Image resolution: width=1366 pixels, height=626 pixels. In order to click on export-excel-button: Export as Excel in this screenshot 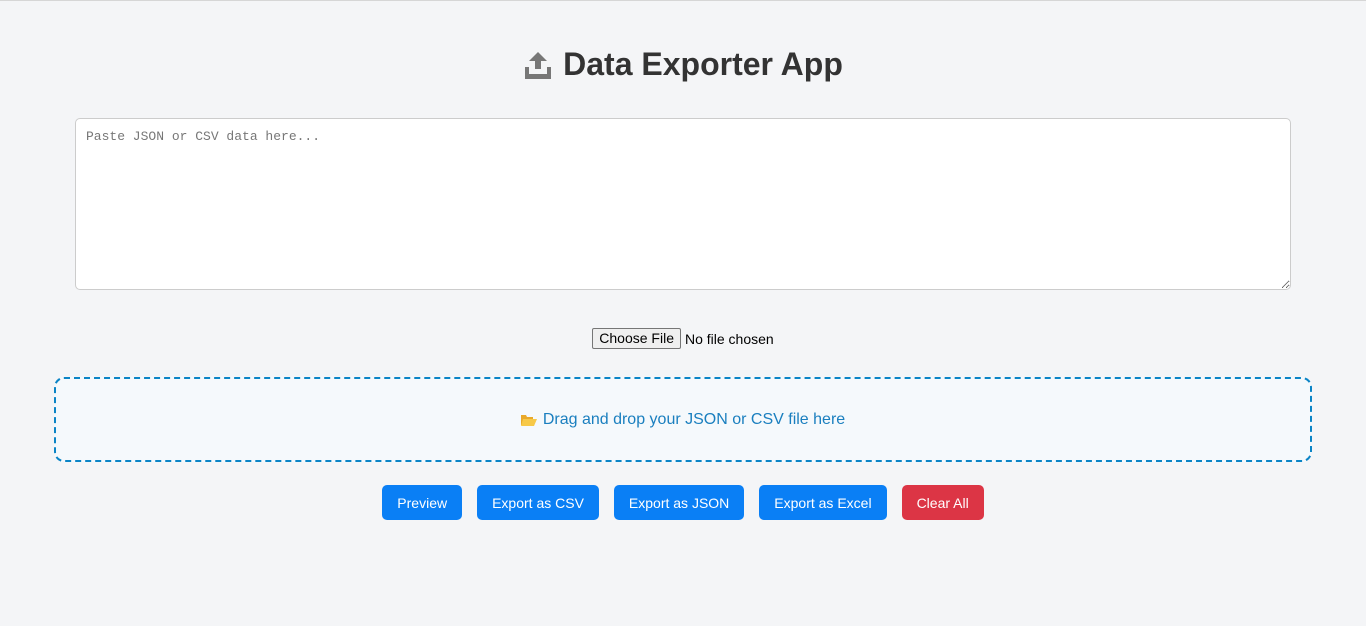, I will do `click(823, 502)`.